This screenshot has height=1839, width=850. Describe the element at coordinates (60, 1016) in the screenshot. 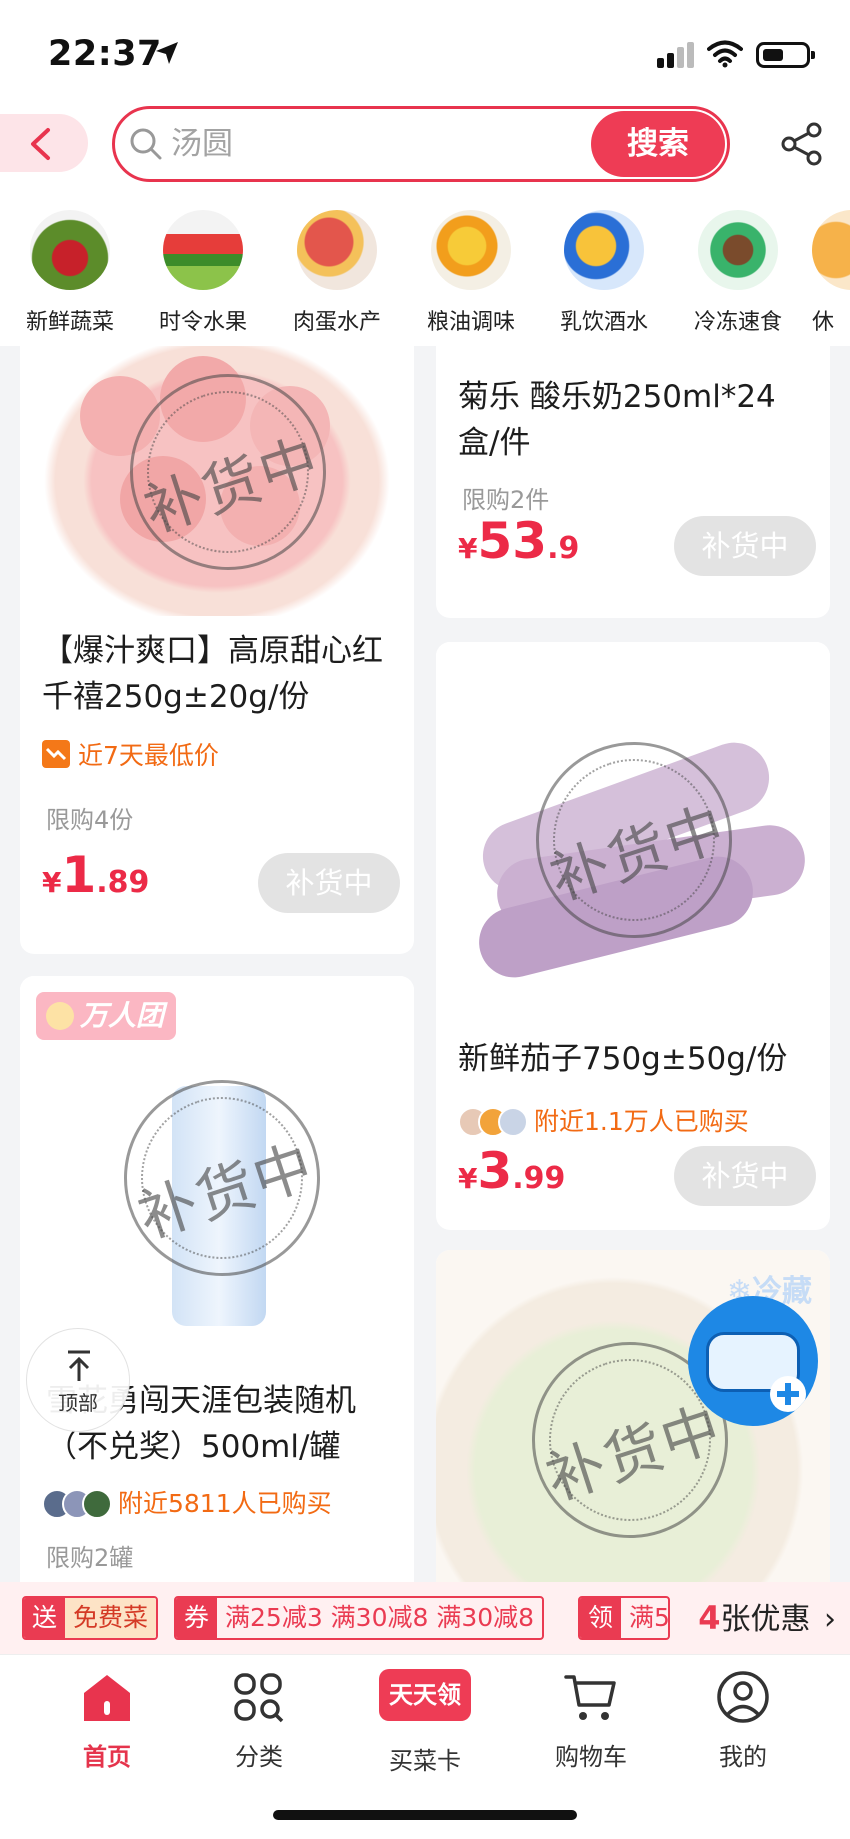

I see `flame-icon` at that location.